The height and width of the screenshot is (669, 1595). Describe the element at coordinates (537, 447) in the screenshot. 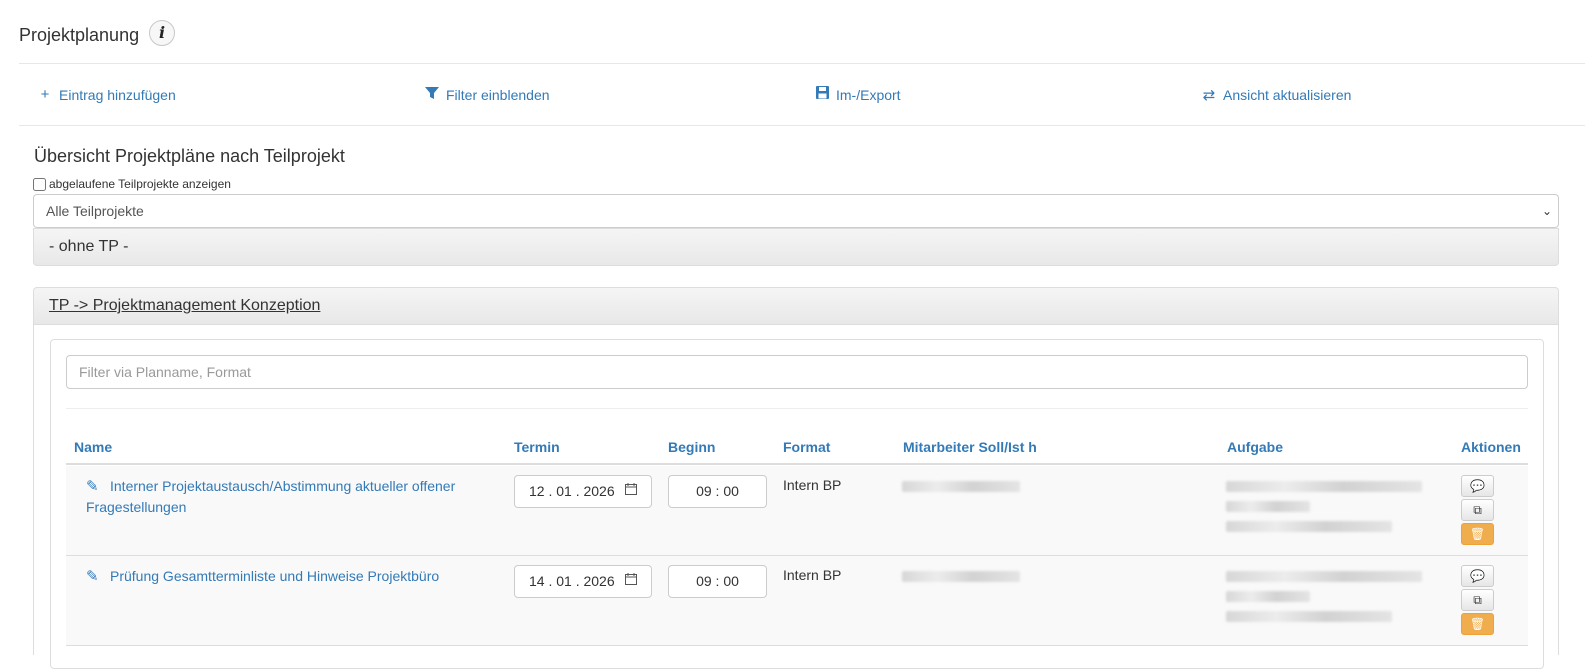

I see `column-header-termin: Termin` at that location.